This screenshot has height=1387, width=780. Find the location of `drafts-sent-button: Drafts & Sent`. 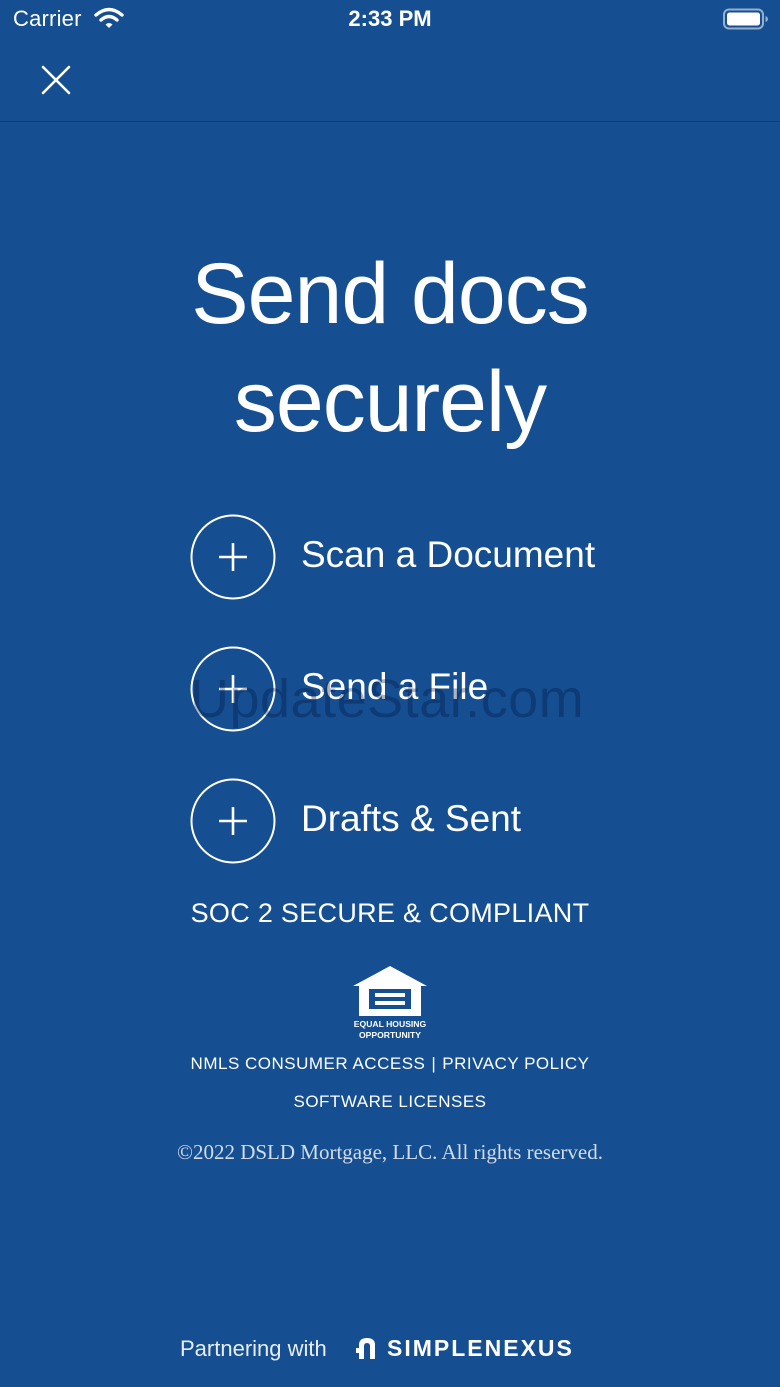

drafts-sent-button: Drafts & Sent is located at coordinates (410, 822).